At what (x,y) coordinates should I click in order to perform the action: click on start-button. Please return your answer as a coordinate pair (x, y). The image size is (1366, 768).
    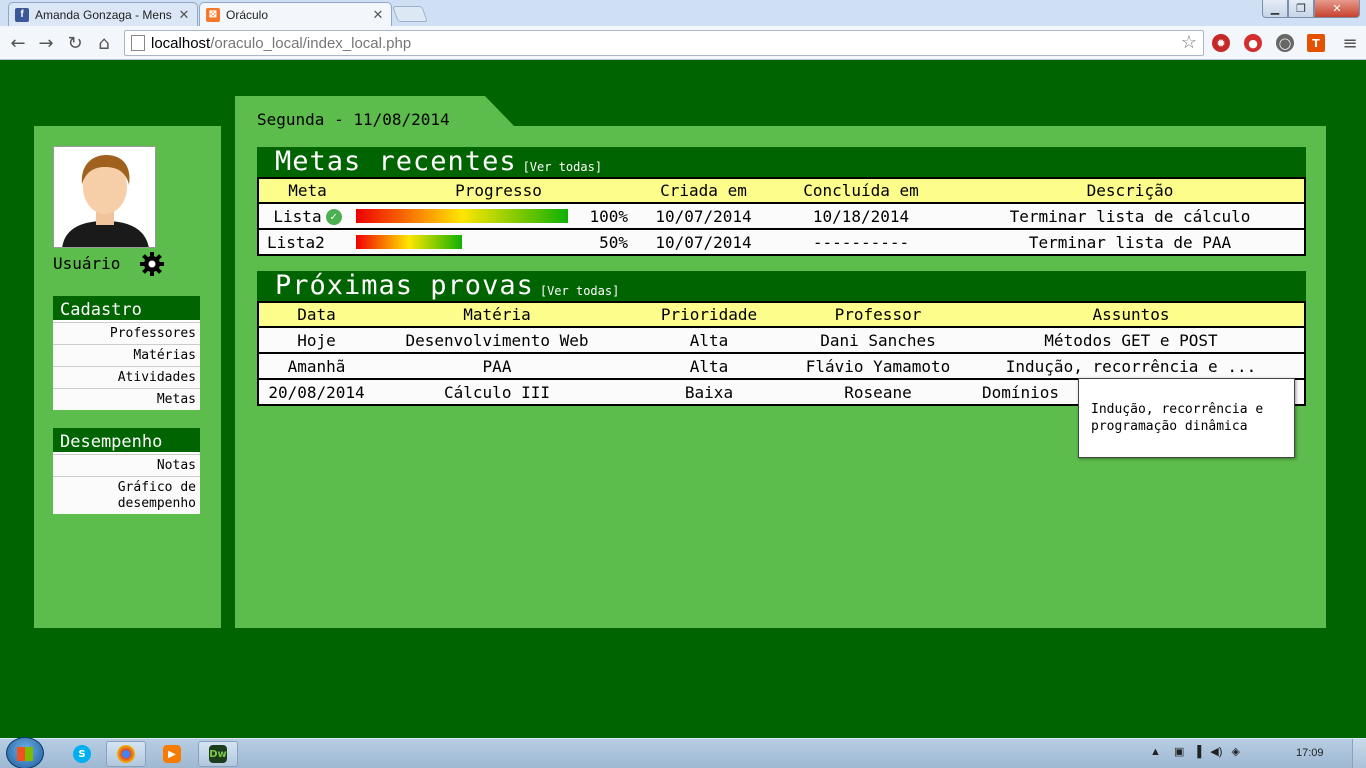
    Looking at the image, I should click on (25, 752).